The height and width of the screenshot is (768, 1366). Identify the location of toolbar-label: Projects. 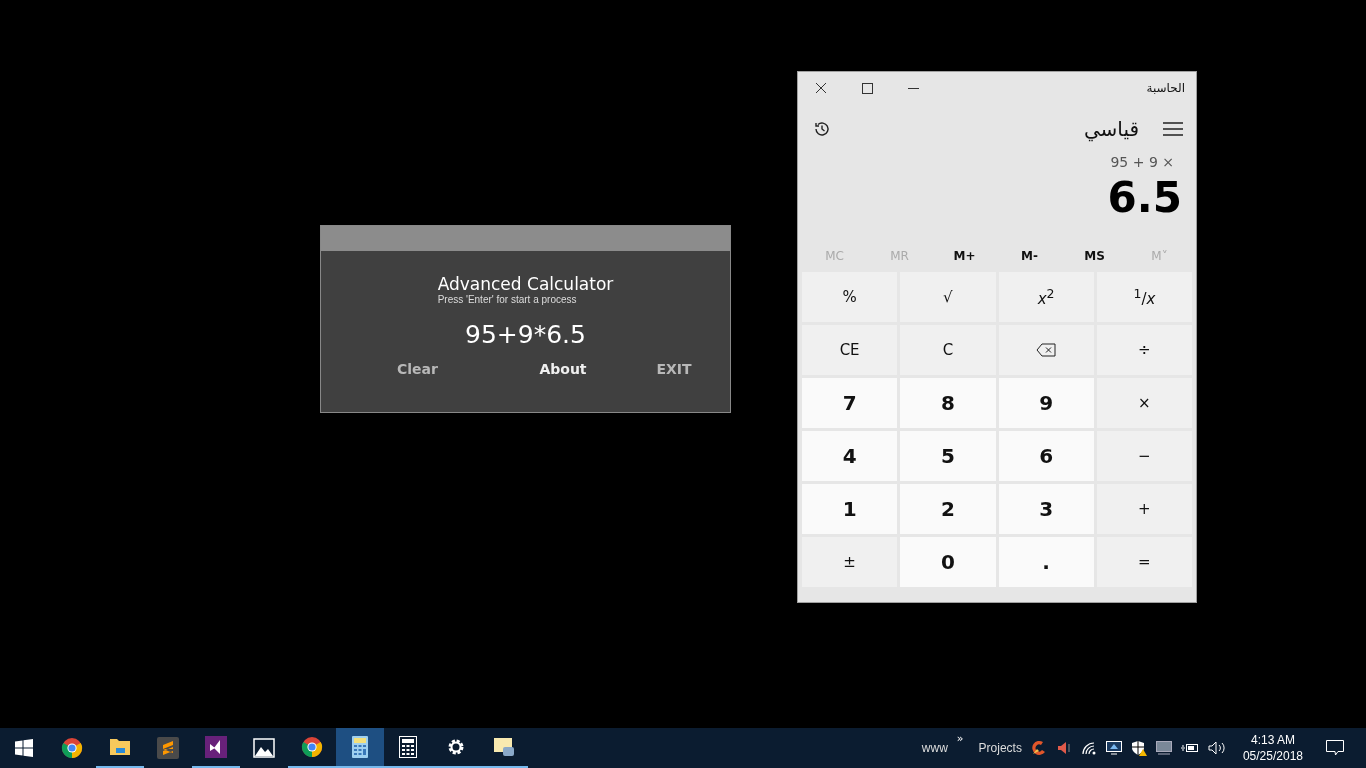
(1000, 748).